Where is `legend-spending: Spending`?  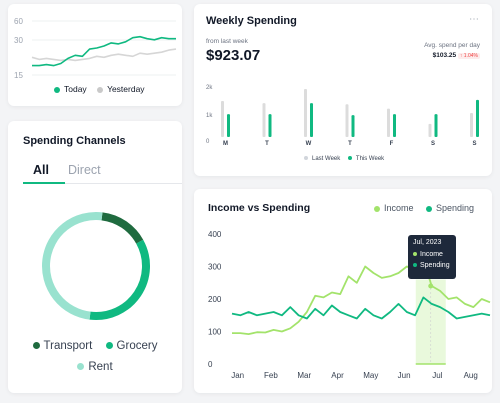 legend-spending: Spending is located at coordinates (450, 208).